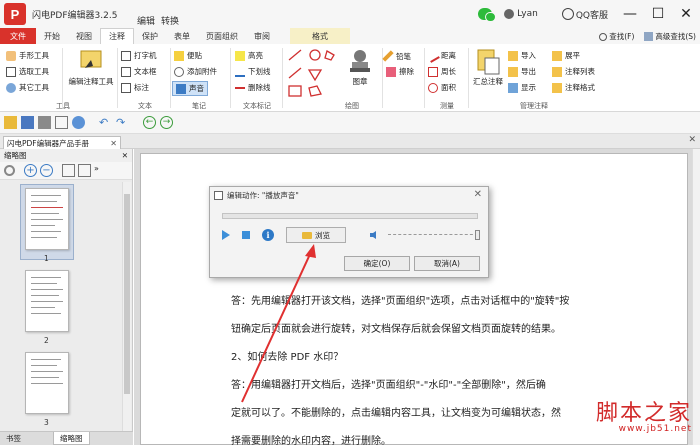 This screenshot has width=700, height=445. Describe the element at coordinates (166, 122) in the screenshot. I see `forward-icon: →` at that location.